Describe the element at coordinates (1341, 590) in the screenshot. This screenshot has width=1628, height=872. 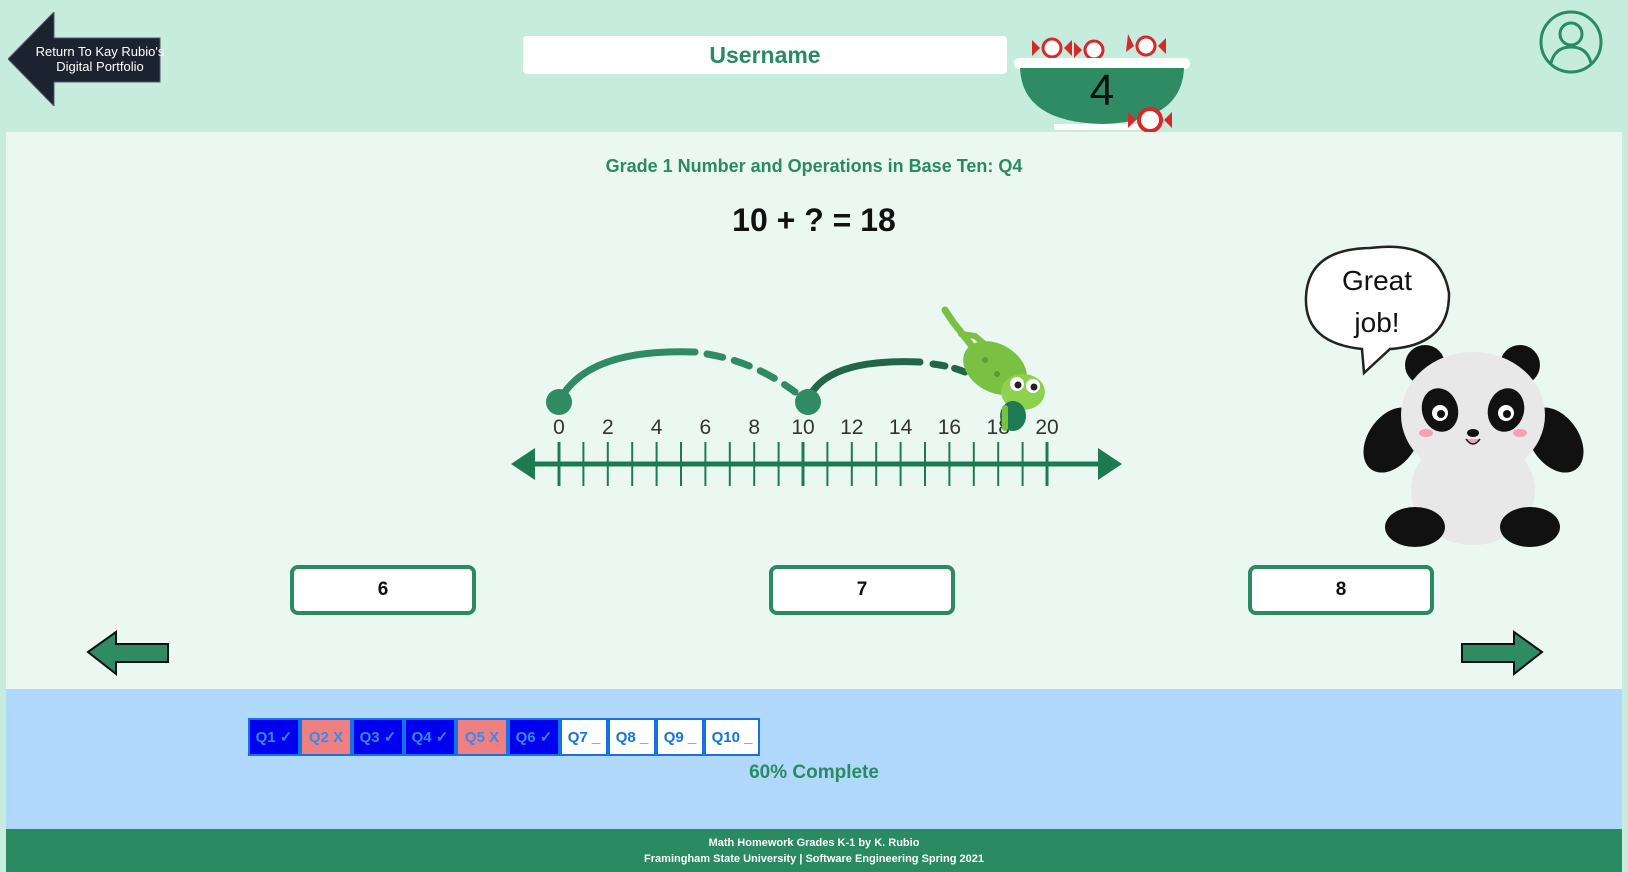
I see `answer-button-3: 8` at that location.